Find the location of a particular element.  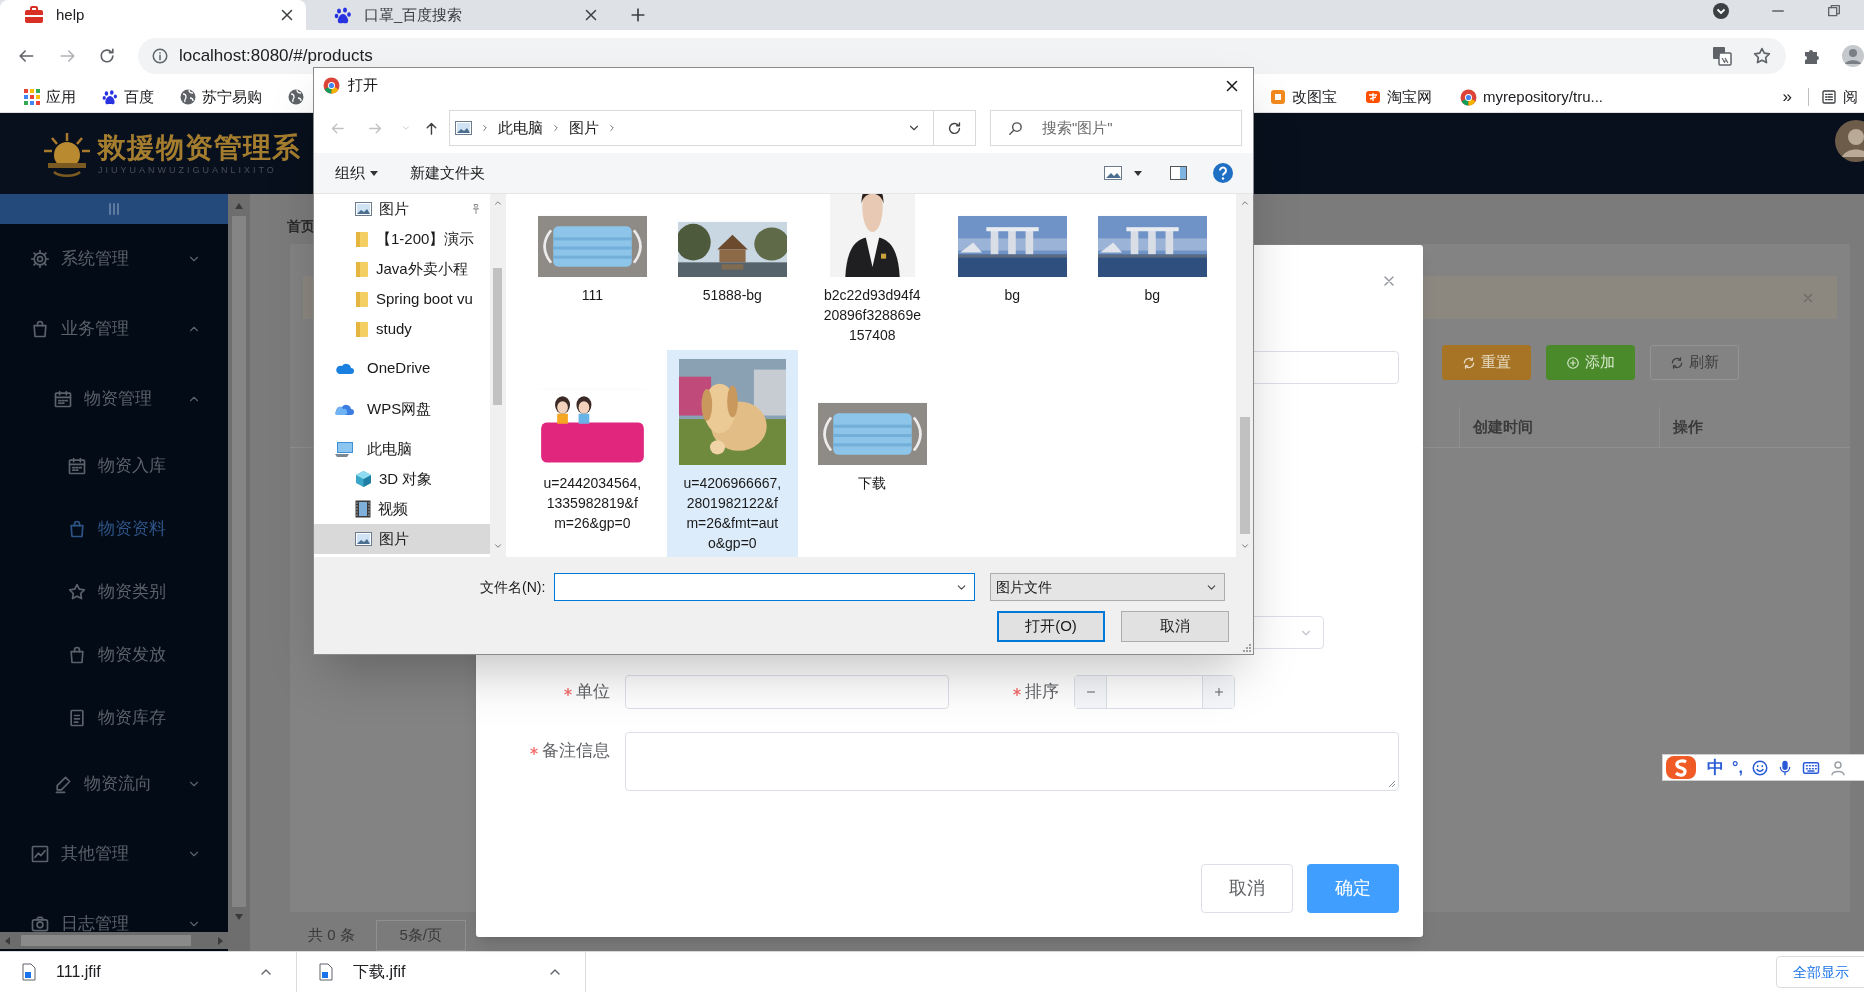

address-field: 此电脑 图片 is located at coordinates (691, 128).